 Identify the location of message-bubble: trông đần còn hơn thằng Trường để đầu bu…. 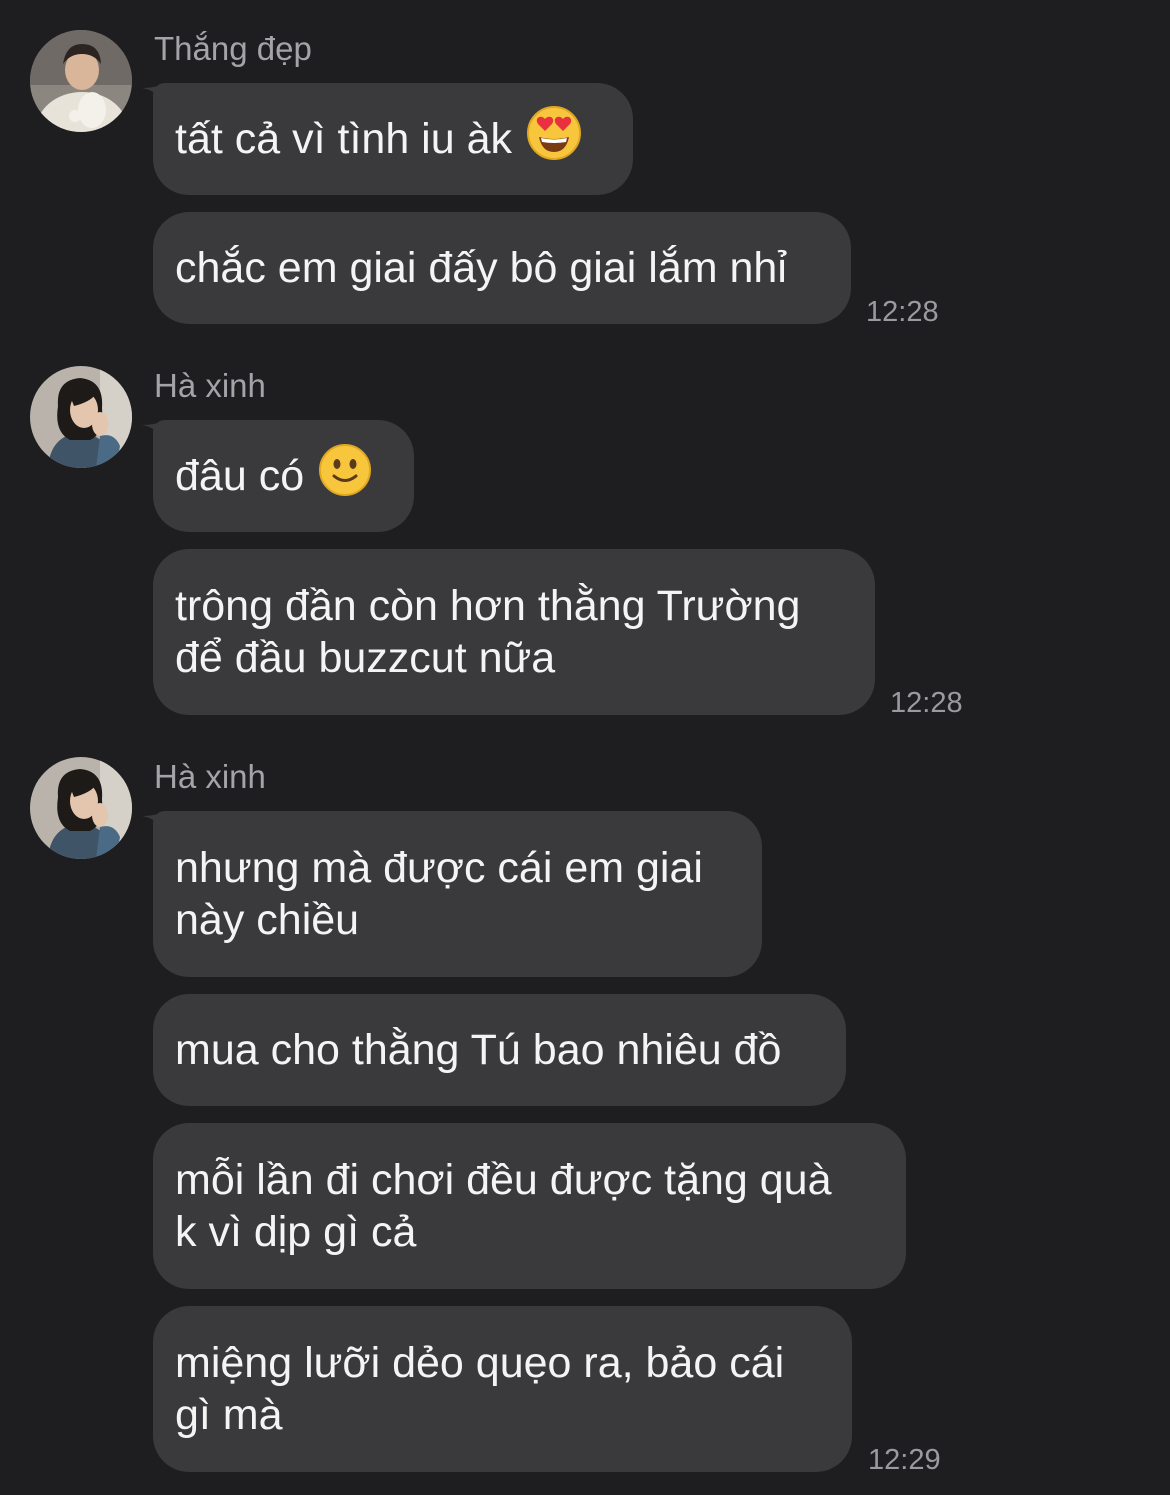
(514, 632).